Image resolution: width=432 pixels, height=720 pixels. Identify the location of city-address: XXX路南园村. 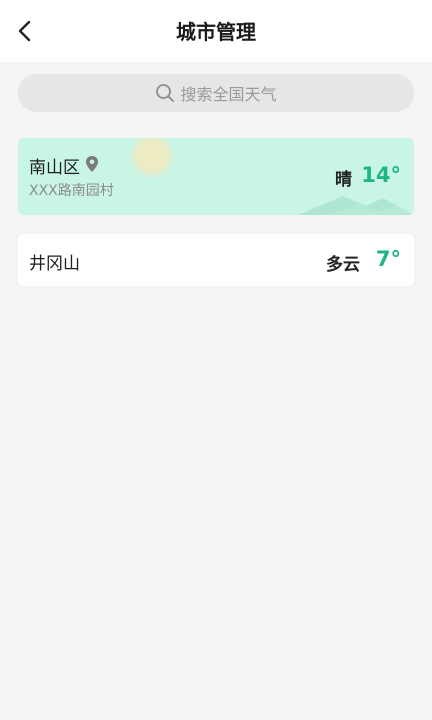
(71, 191).